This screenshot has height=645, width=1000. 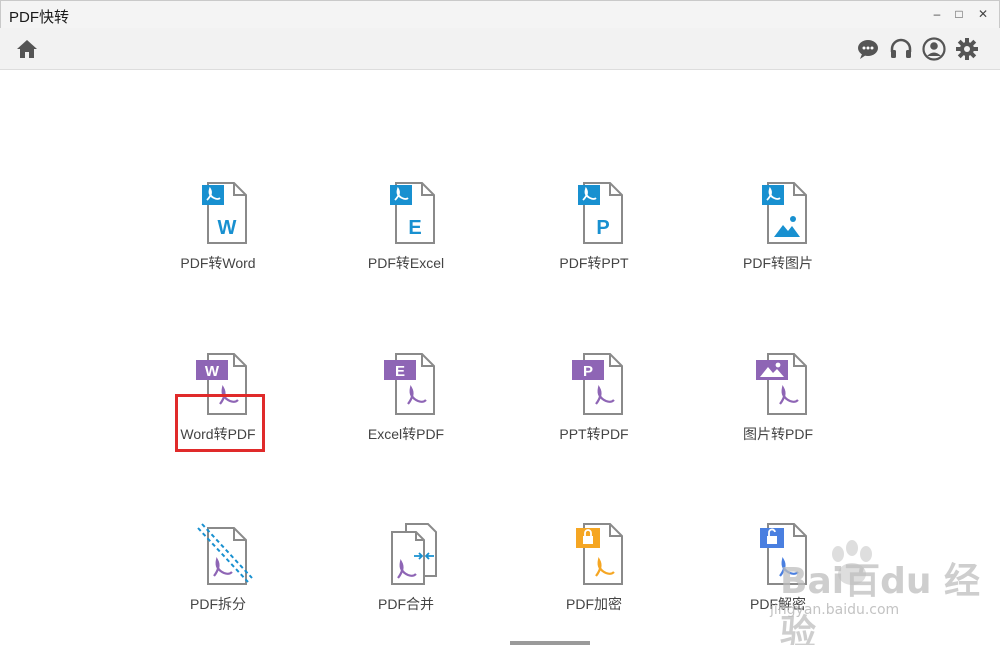 I want to click on lock-icon, so click(x=599, y=554).